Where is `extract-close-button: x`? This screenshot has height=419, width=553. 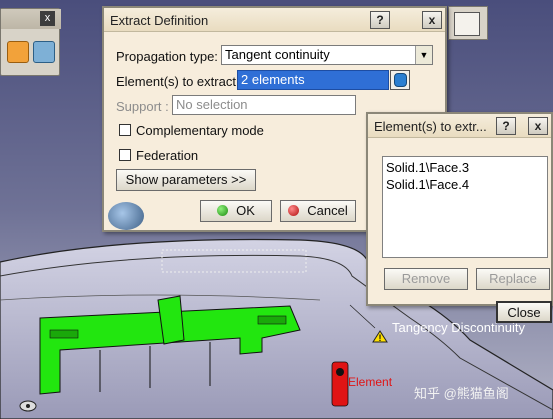
extract-close-button: x is located at coordinates (432, 20).